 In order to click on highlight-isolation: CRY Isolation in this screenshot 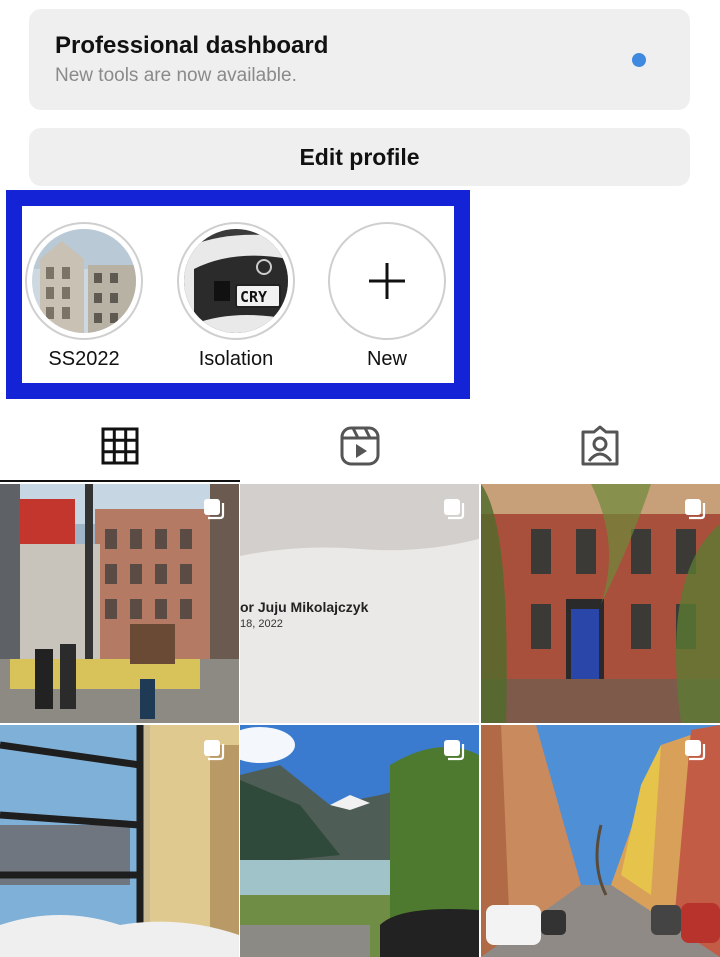, I will do `click(236, 296)`.